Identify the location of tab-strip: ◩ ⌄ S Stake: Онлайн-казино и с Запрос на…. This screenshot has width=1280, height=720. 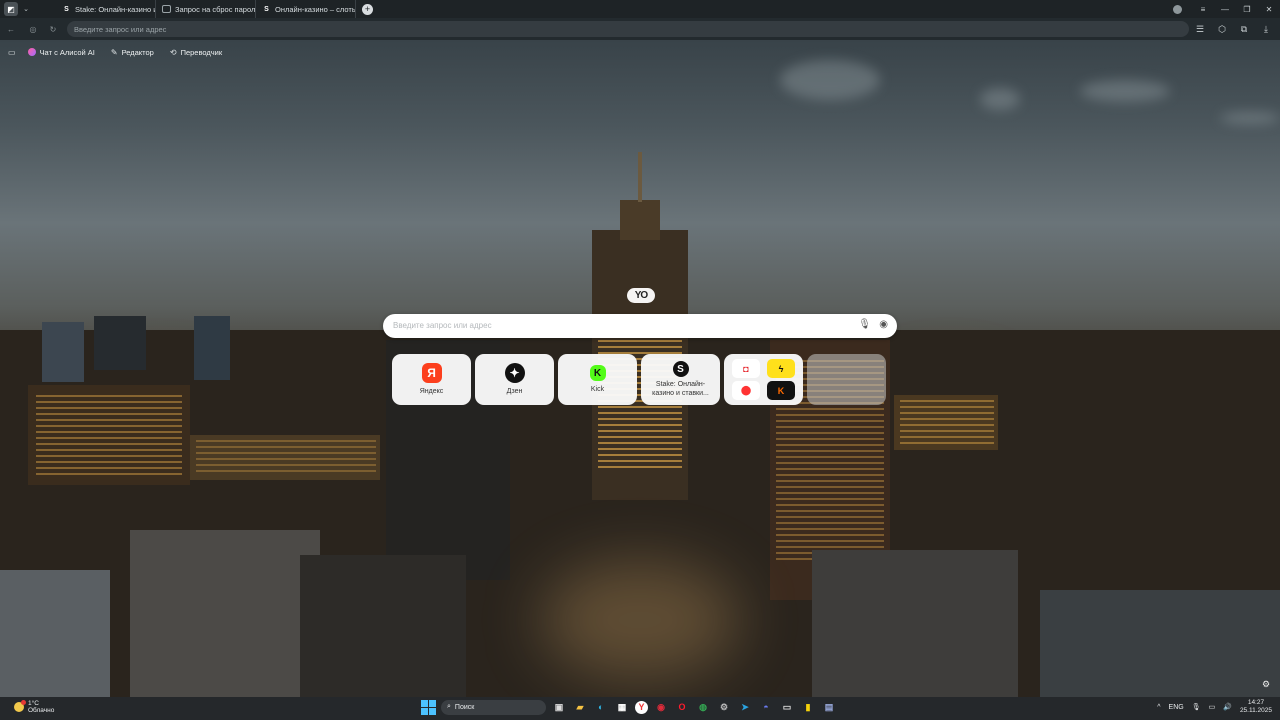
(640, 9).